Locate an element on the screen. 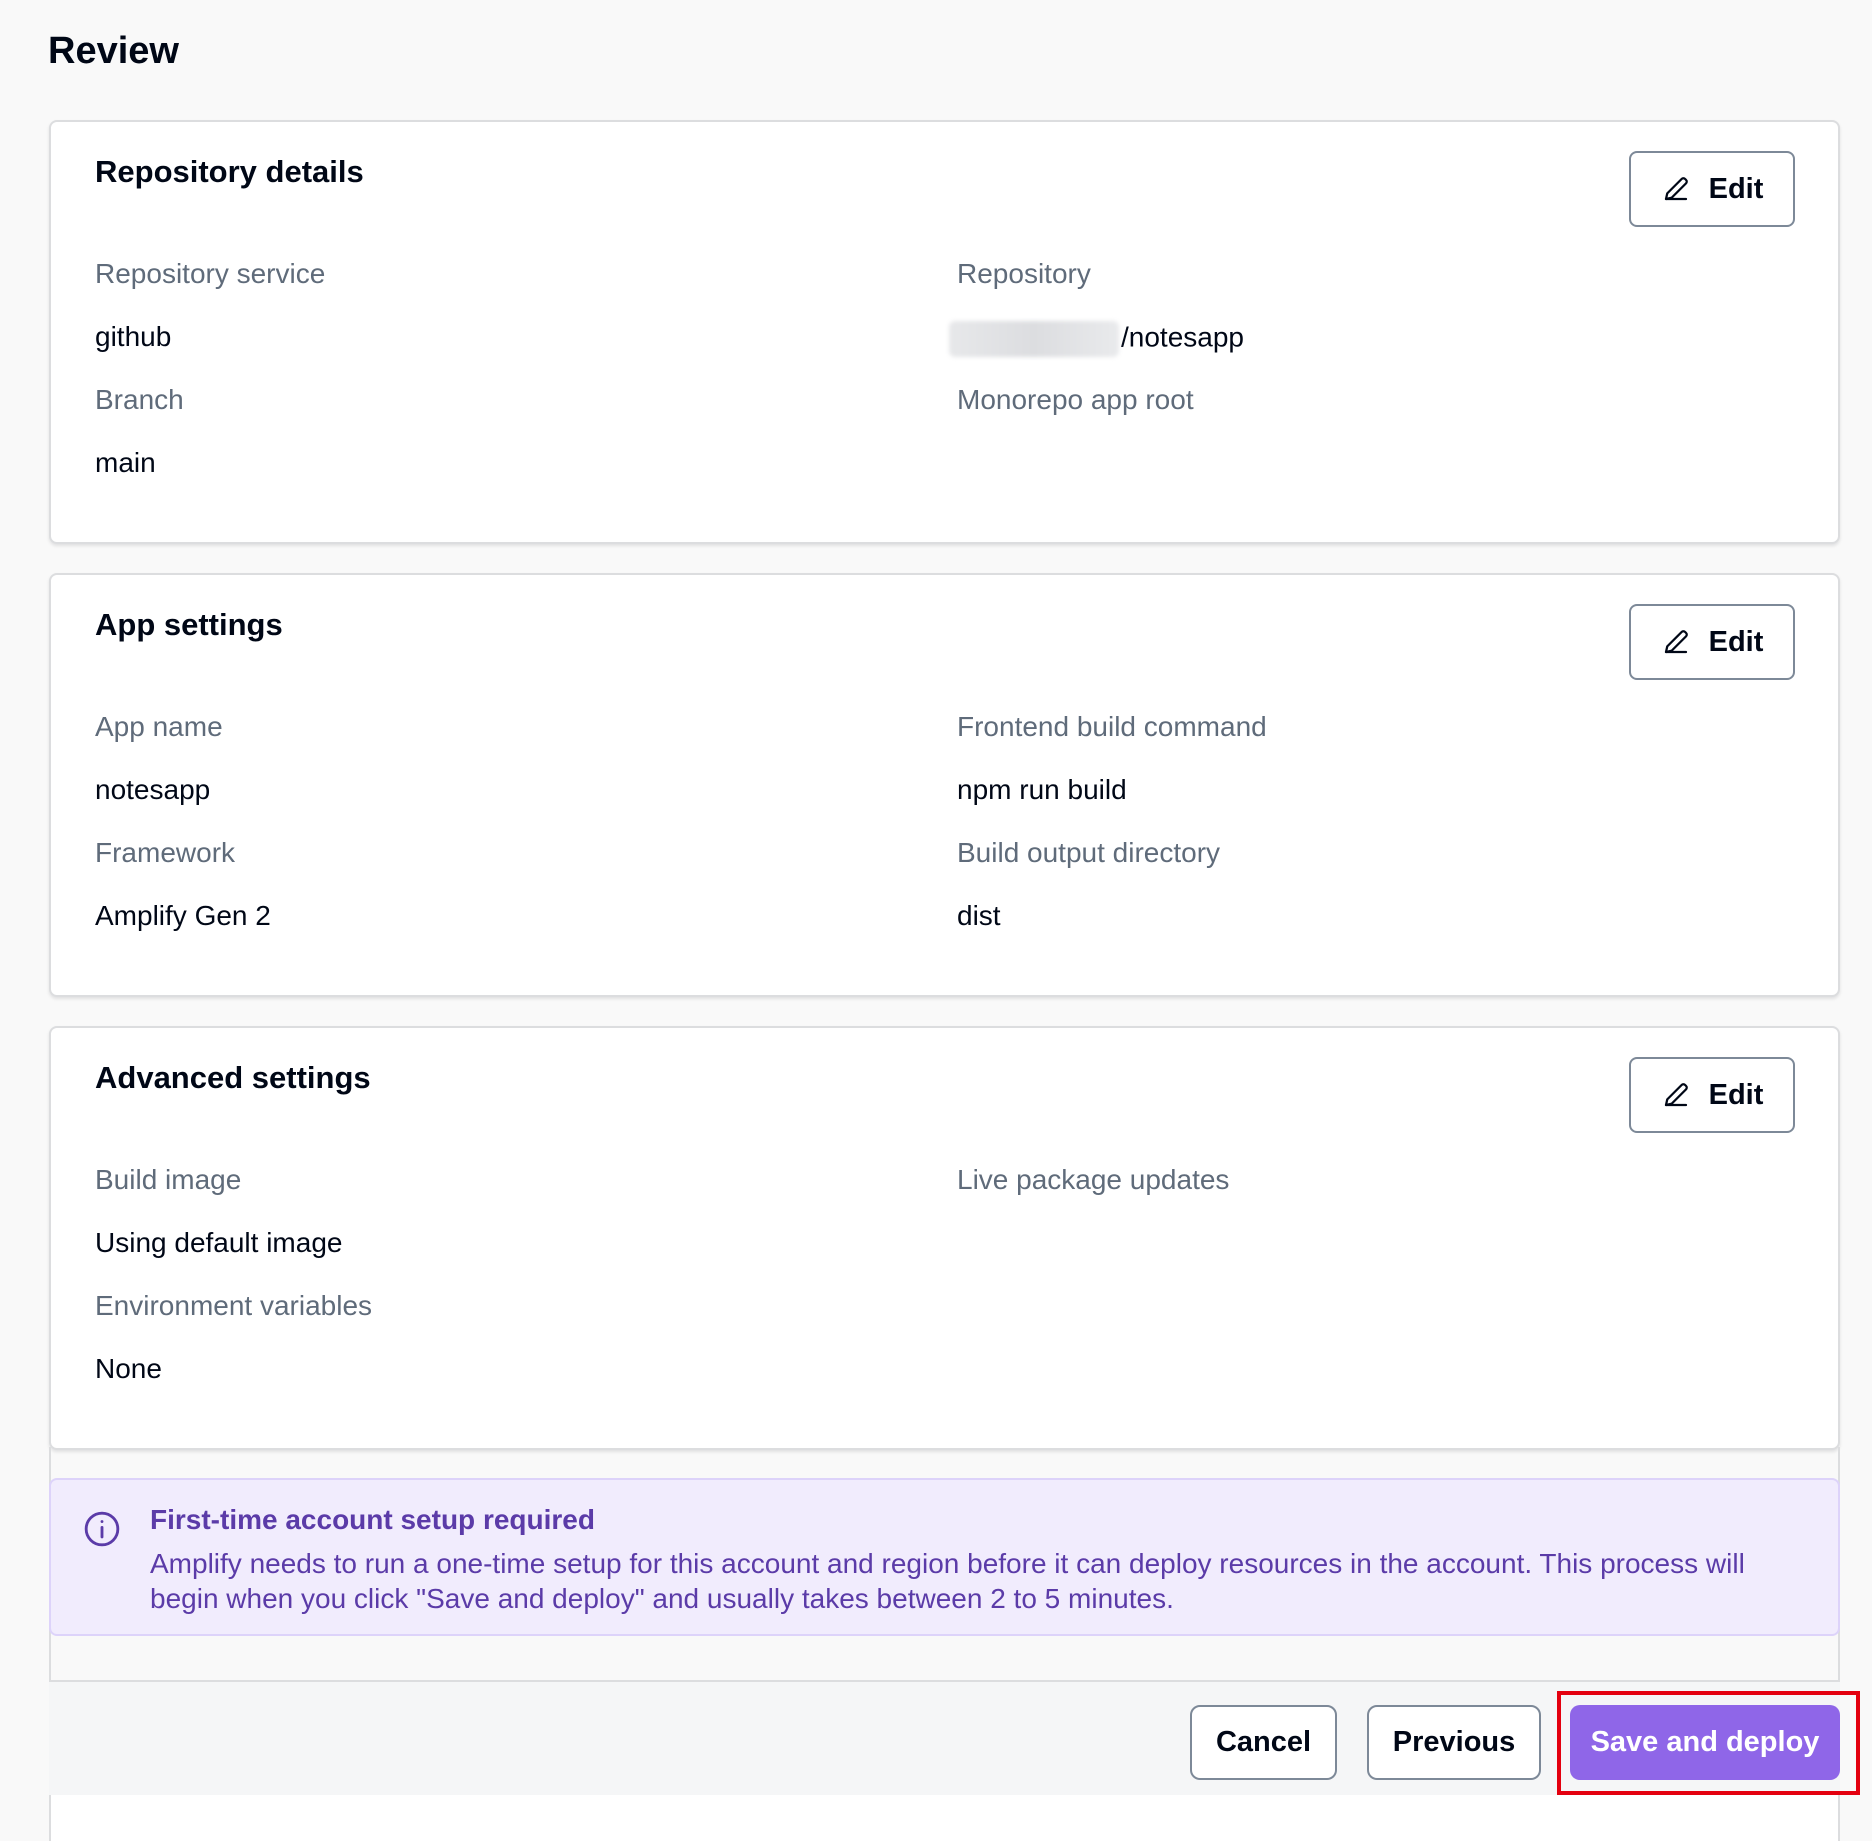 Image resolution: width=1872 pixels, height=1841 pixels. repository-service-label: Repository service is located at coordinates (210, 273).